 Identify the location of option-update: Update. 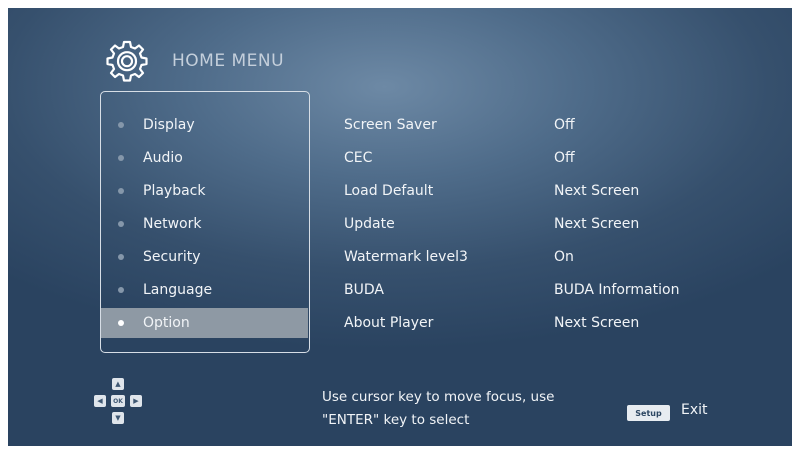
(369, 224).